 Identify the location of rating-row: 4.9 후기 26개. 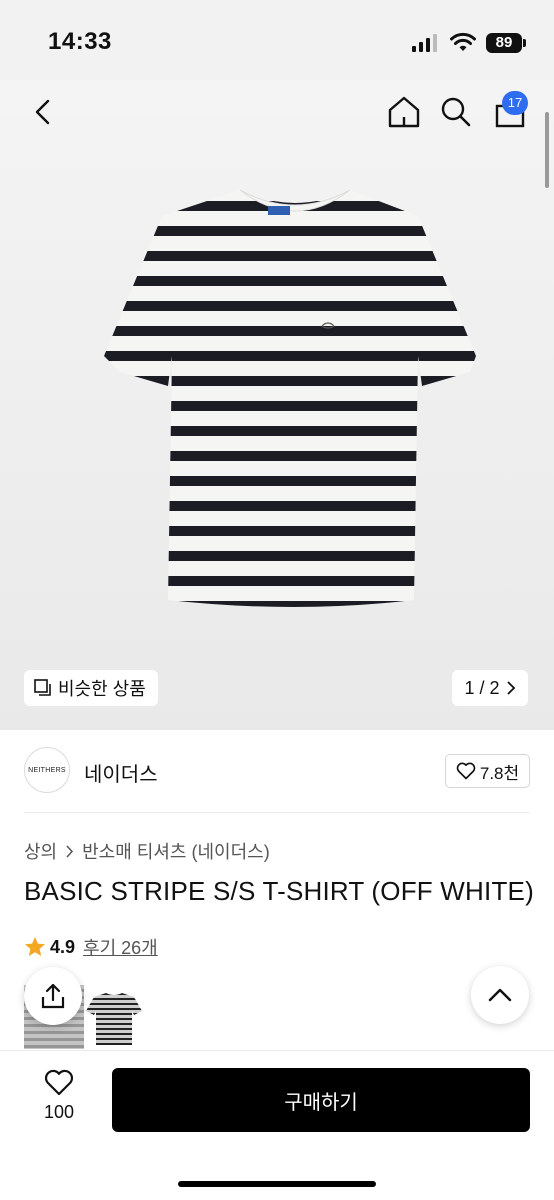
(91, 947).